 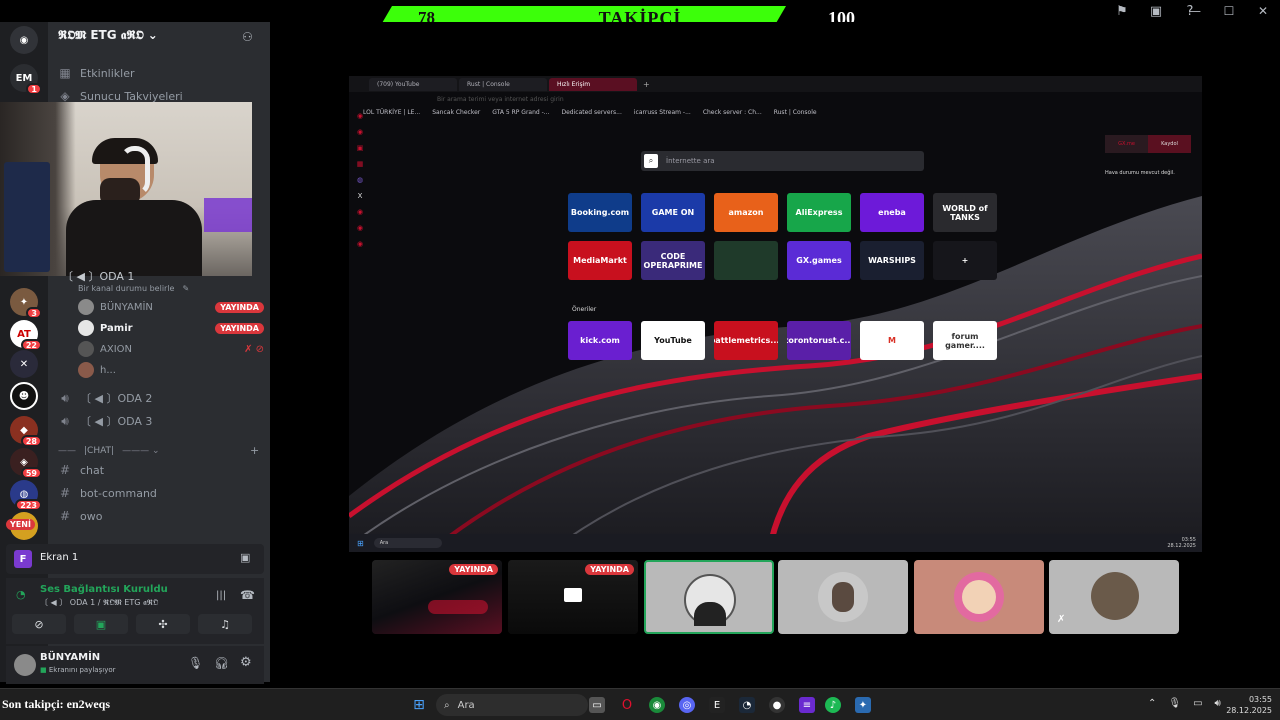 What do you see at coordinates (1263, 11) in the screenshot?
I see `close-icon: ✕` at bounding box center [1263, 11].